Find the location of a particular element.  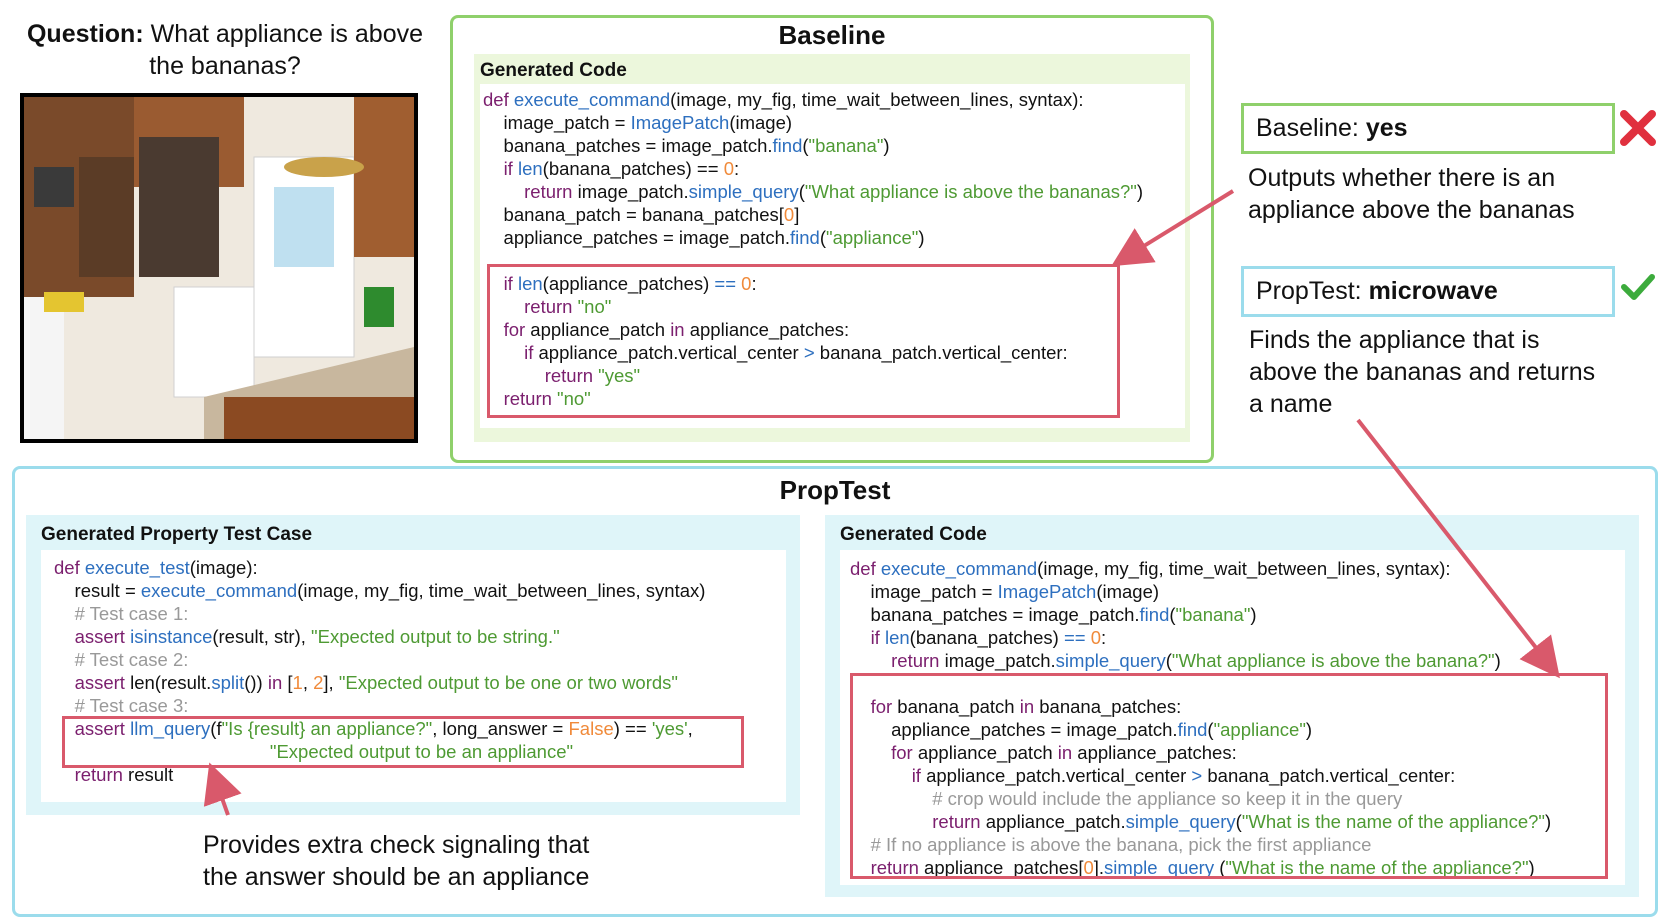

proptest-arrow is located at coordinates (1458, 548).